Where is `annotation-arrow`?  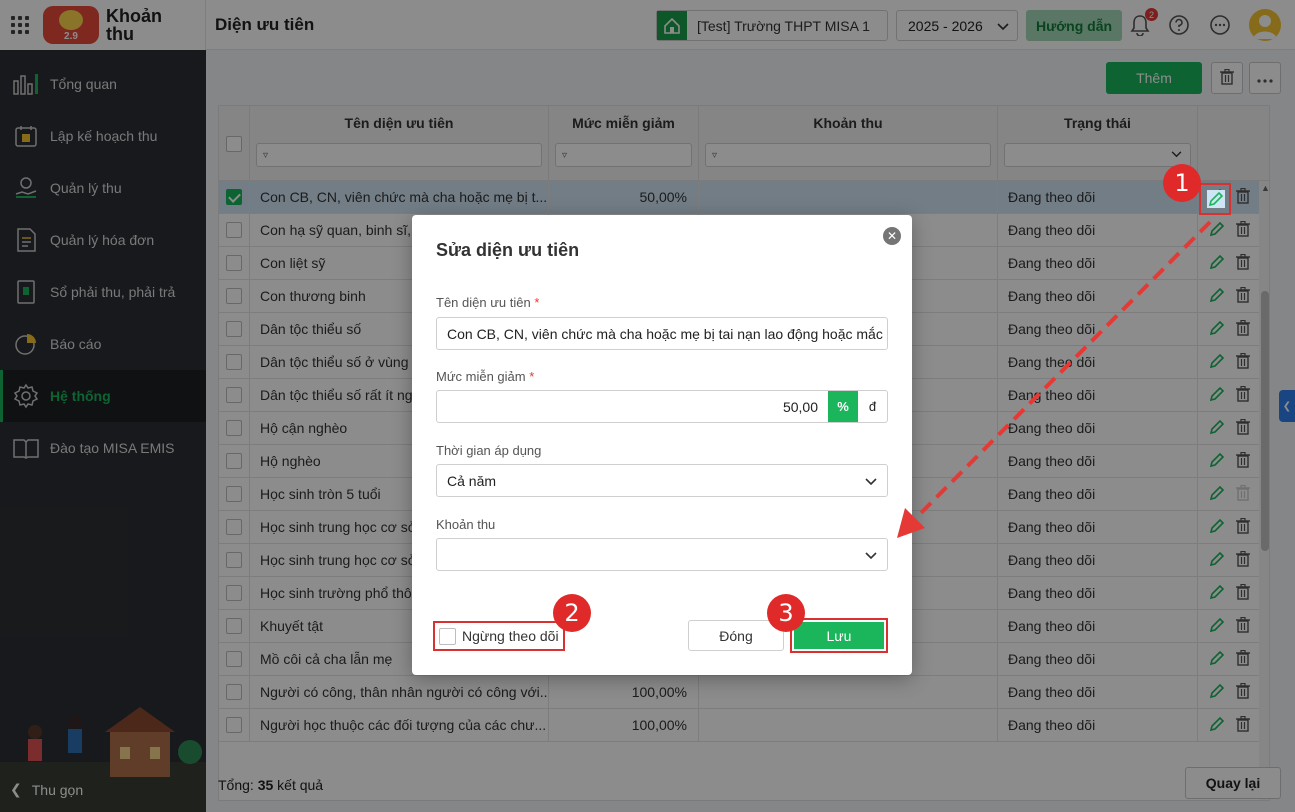
annotation-arrow is located at coordinates (1054, 379).